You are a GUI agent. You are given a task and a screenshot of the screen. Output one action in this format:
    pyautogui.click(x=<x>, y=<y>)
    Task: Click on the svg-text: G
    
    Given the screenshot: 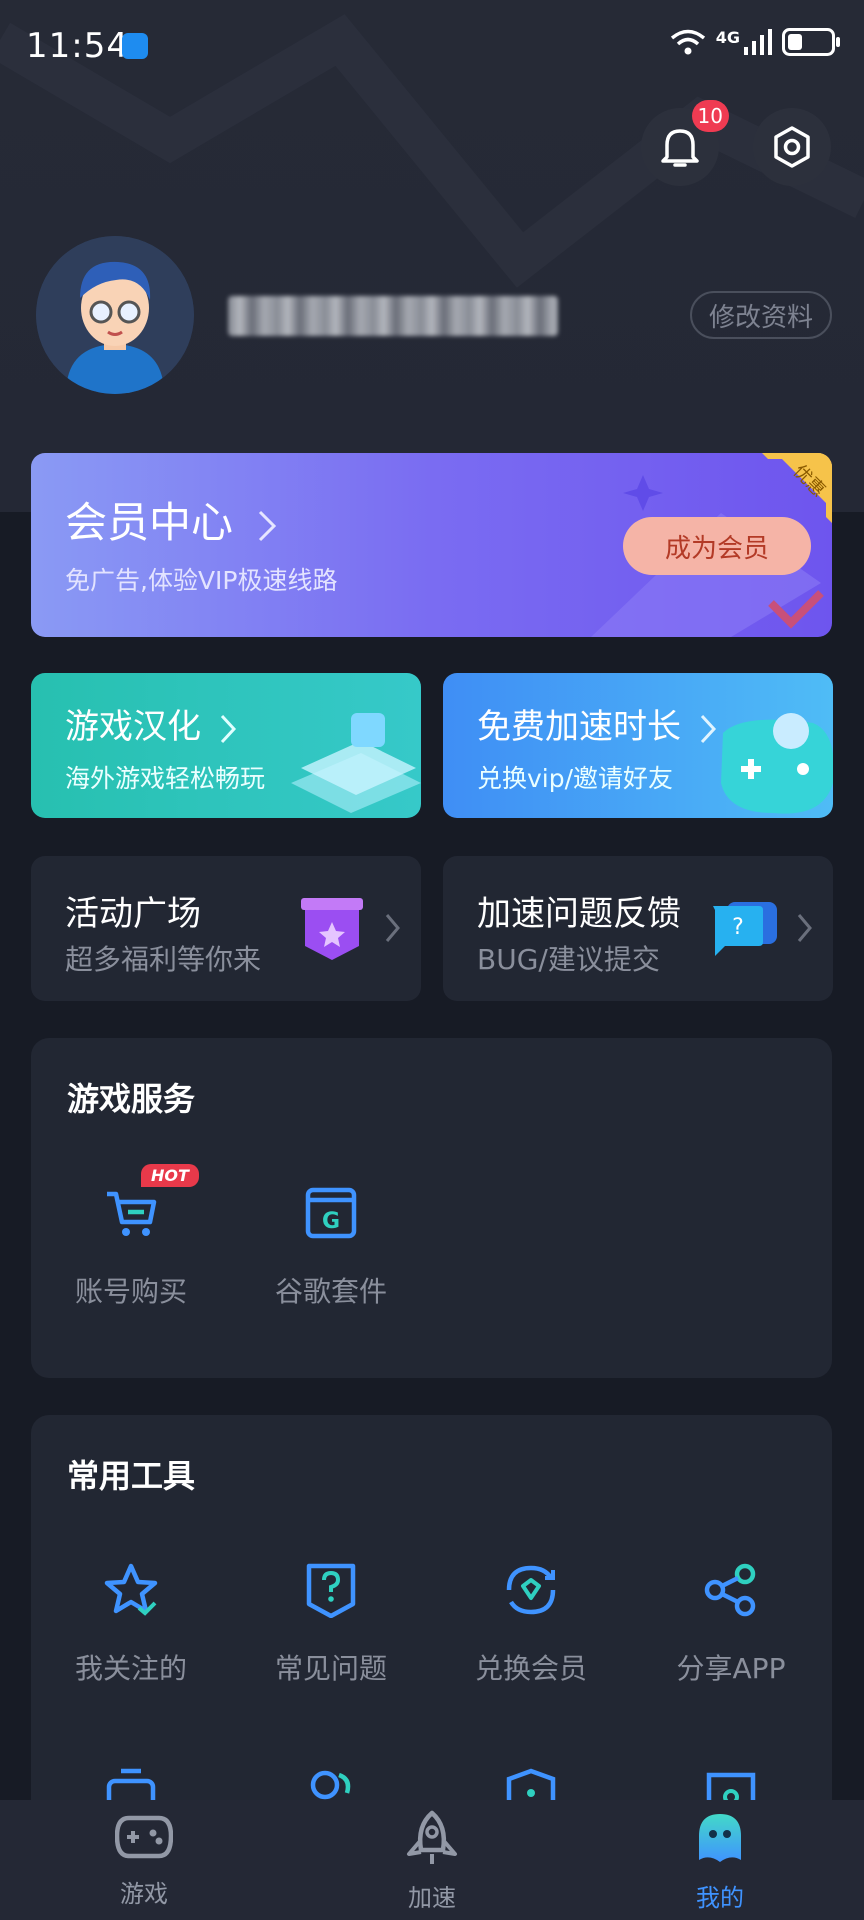 What is the action you would take?
    pyautogui.click(x=331, y=1221)
    